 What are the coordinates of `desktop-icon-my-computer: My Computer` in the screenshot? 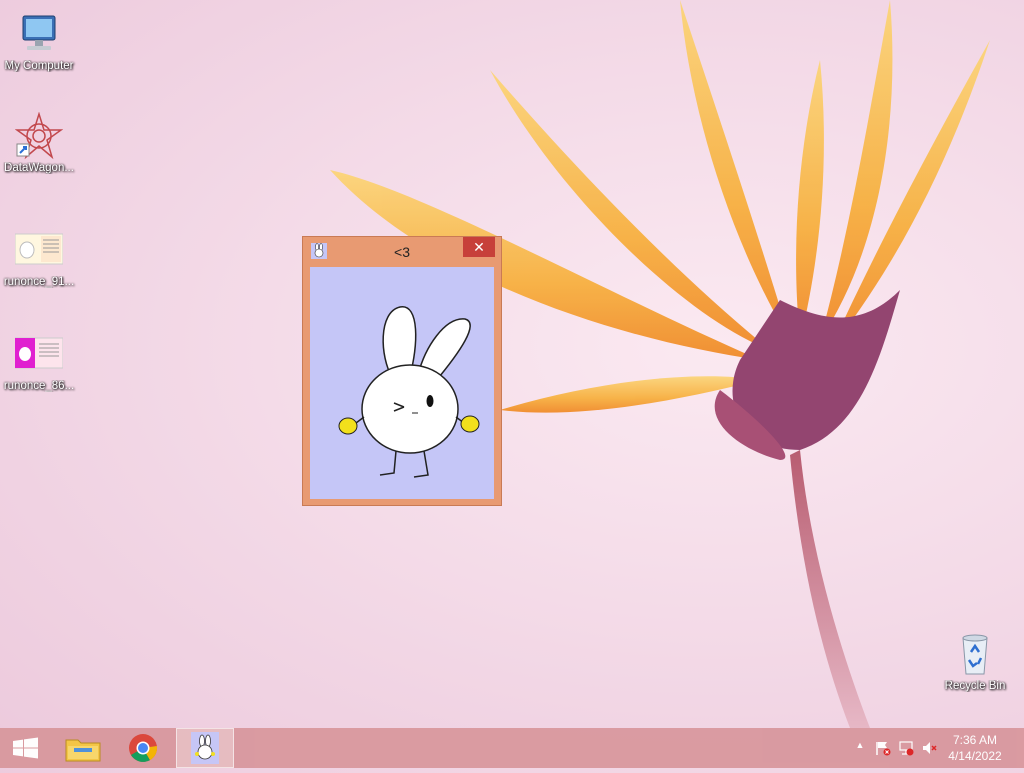 It's located at (39, 41).